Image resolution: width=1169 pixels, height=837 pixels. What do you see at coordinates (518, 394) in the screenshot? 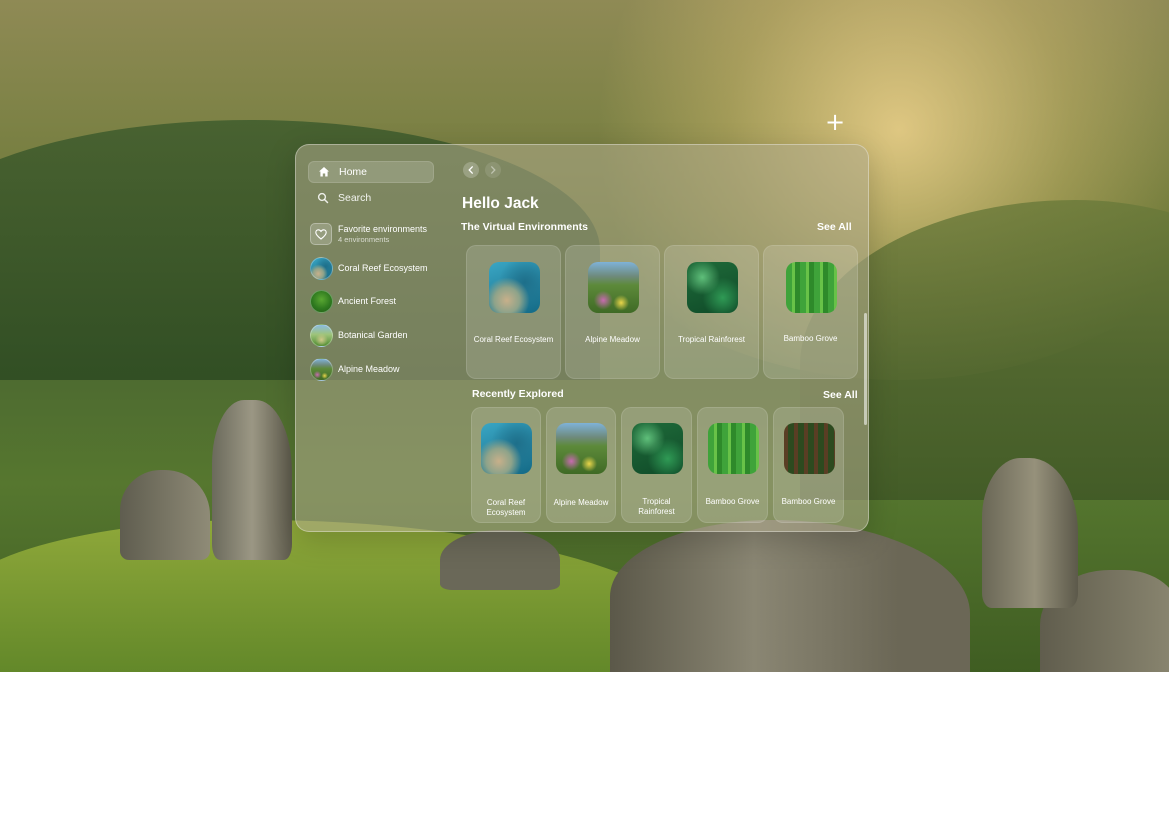
I see `recently-explored-title: Recently Explored` at bounding box center [518, 394].